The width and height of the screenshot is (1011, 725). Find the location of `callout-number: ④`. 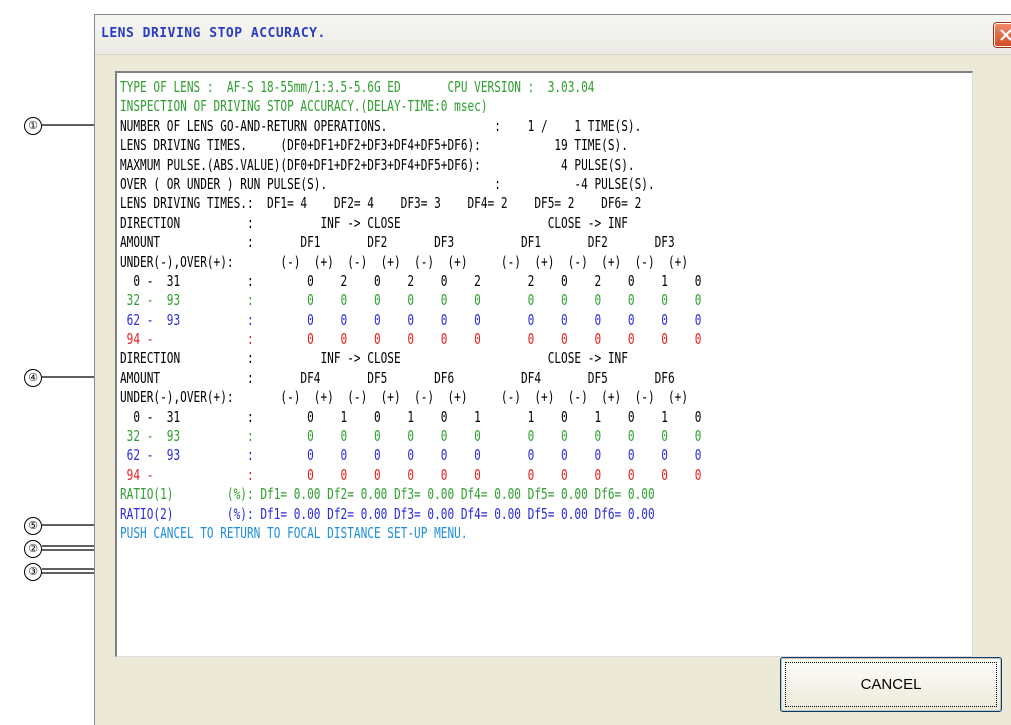

callout-number: ④ is located at coordinates (33, 378).